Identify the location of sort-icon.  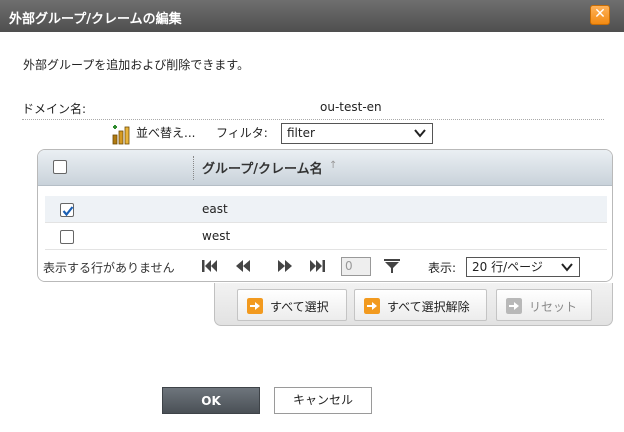
(122, 135).